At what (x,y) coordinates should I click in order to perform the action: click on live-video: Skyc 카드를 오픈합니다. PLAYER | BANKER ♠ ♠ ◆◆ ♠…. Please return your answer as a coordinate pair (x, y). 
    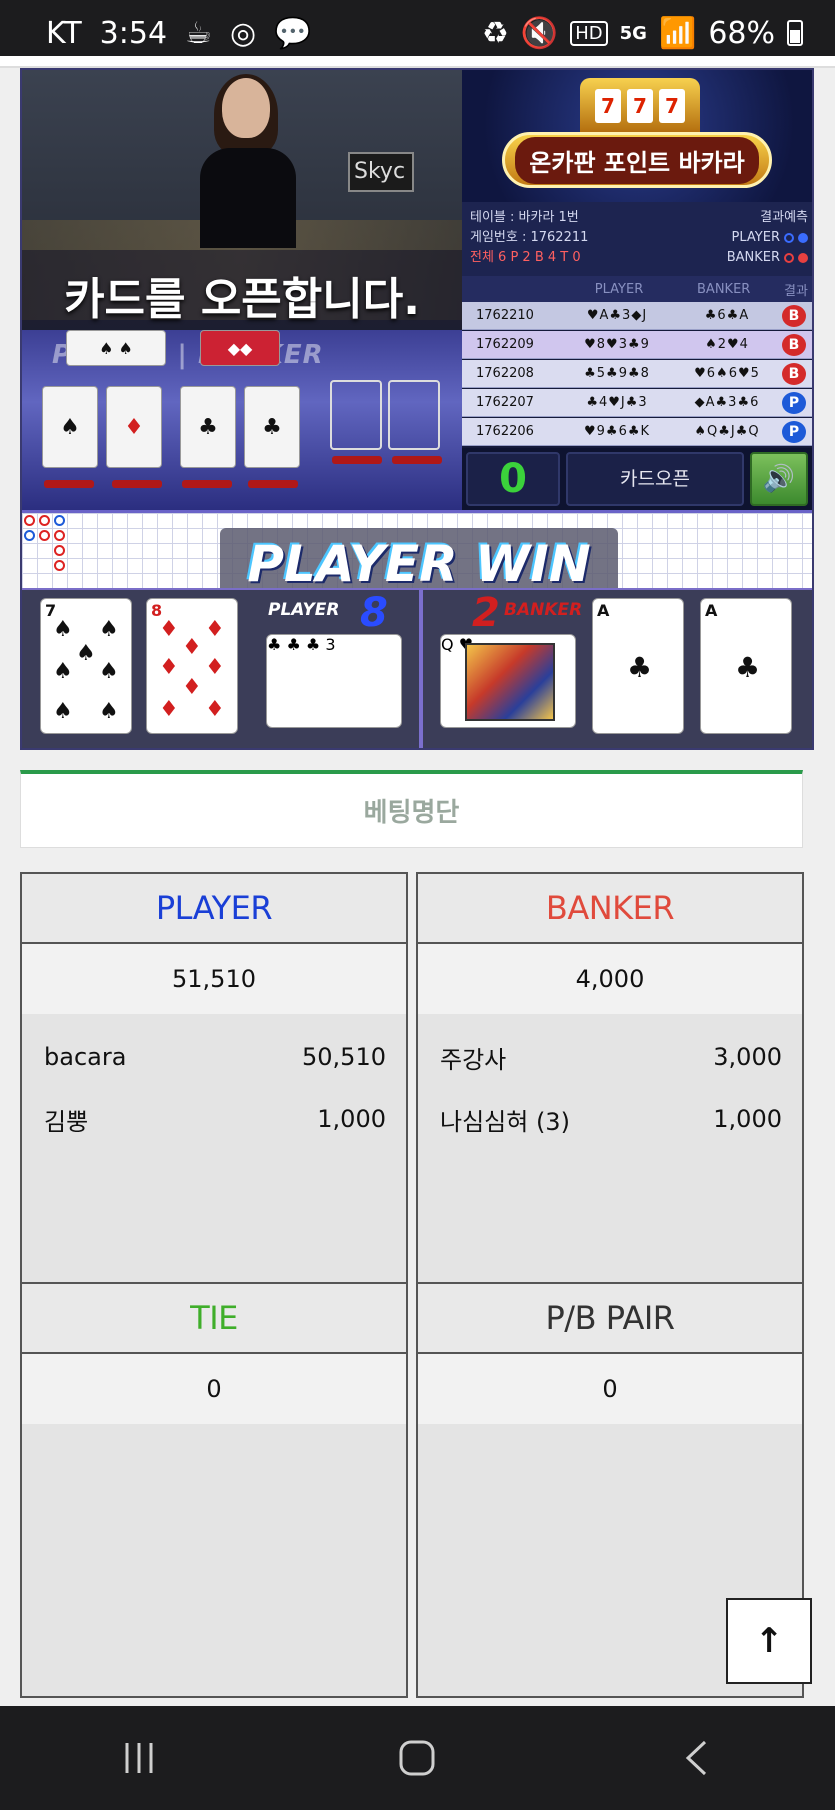
    Looking at the image, I should click on (242, 290).